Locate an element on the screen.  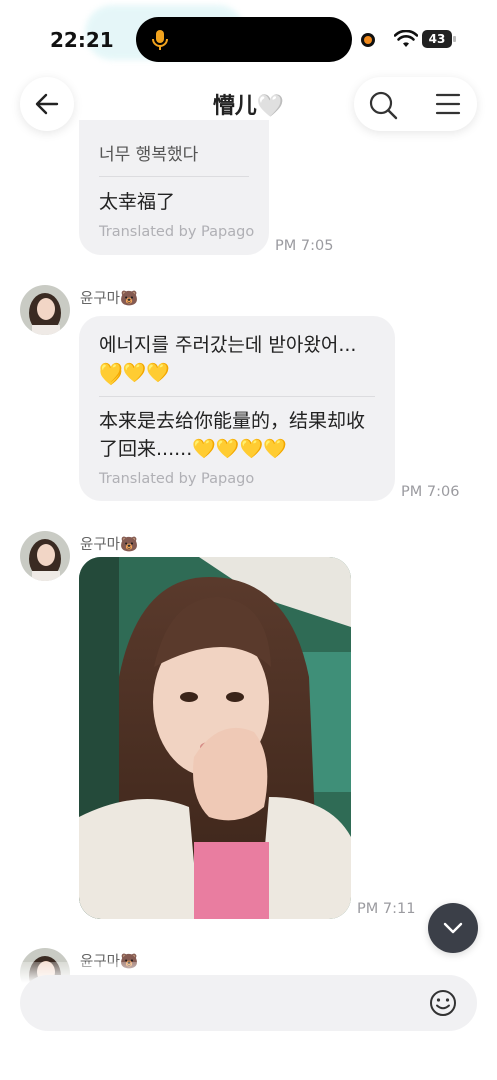
message-input is located at coordinates (232, 1003).